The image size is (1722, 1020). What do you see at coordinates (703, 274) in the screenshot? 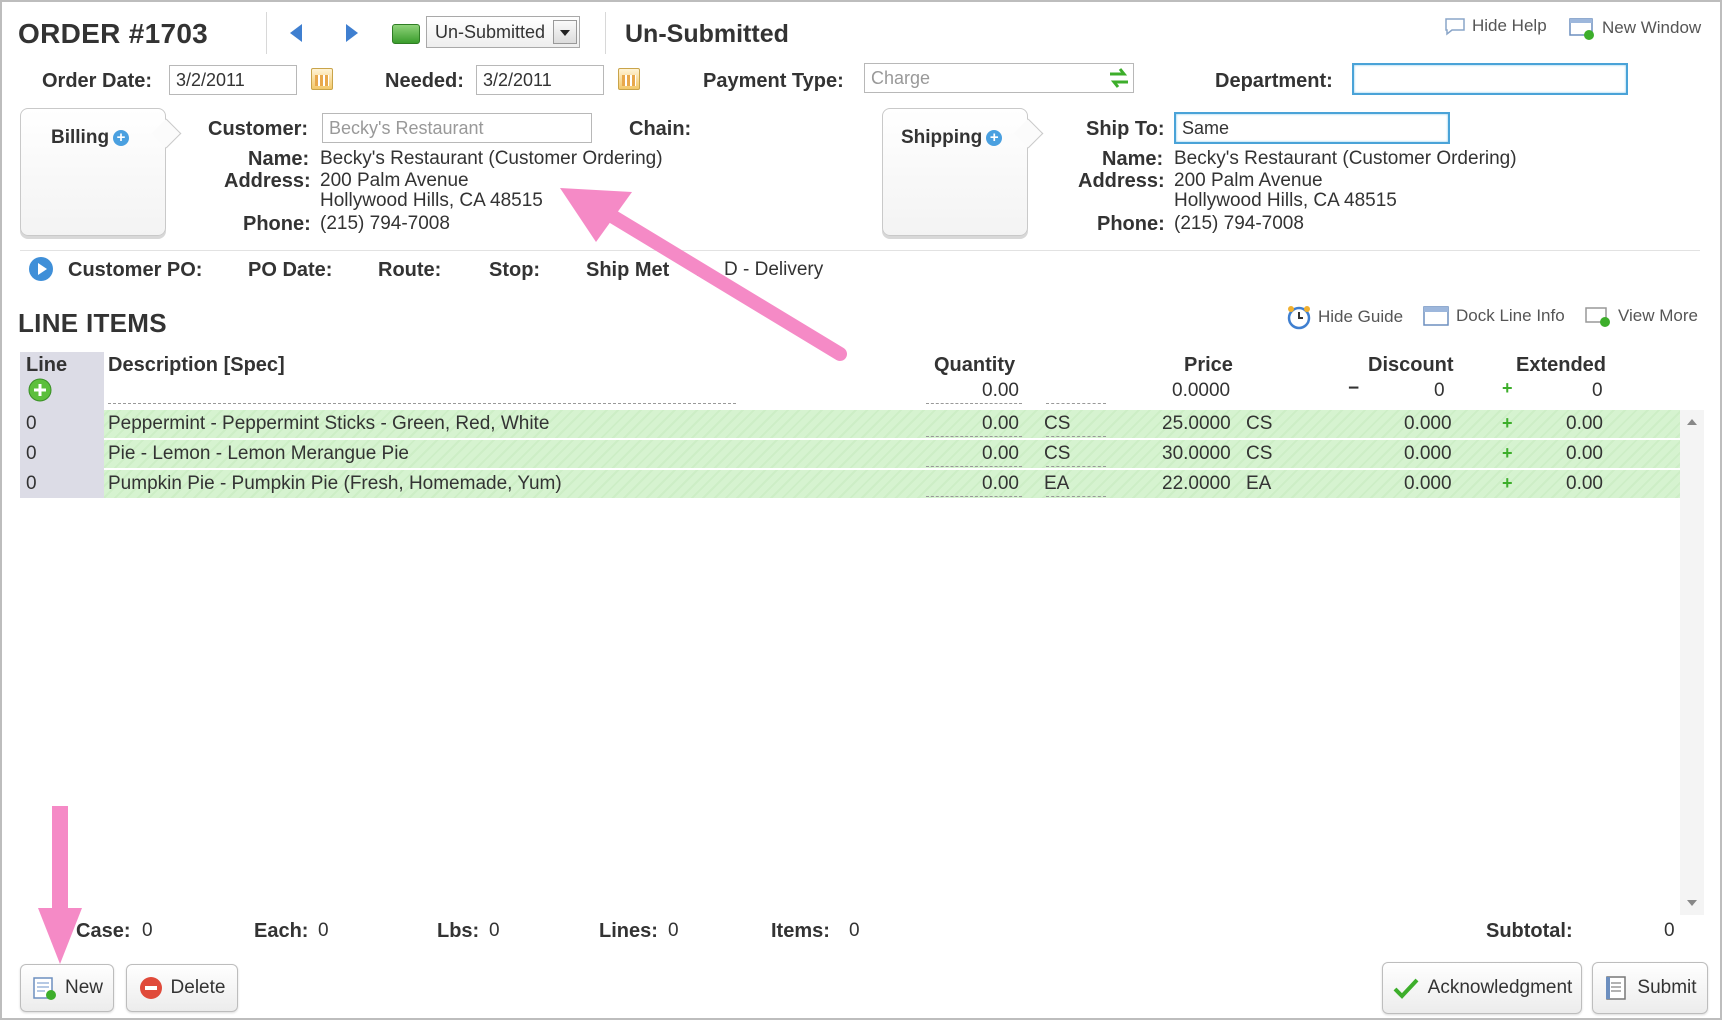
I see `pointer-arrow-diagonal` at bounding box center [703, 274].